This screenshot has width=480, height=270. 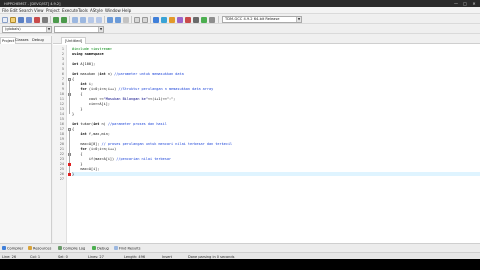 What do you see at coordinates (100, 249) in the screenshot?
I see `tab-debug-output: Debug` at bounding box center [100, 249].